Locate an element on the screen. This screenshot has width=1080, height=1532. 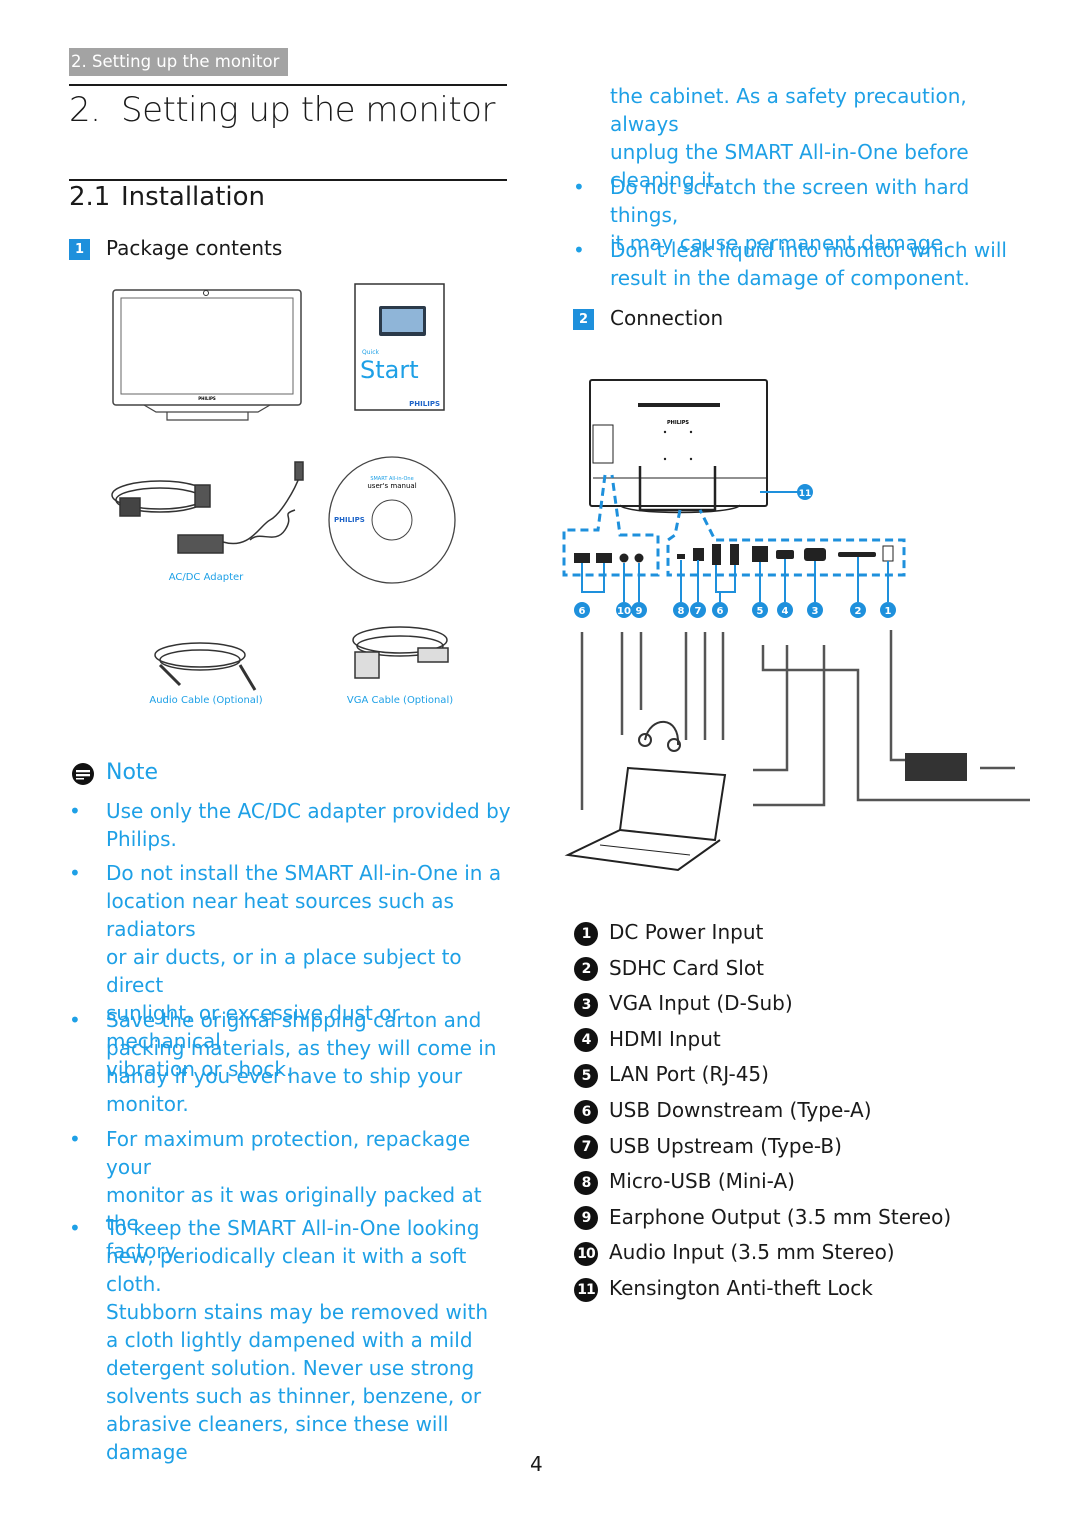
callout-number: 9 is located at coordinates (639, 611).